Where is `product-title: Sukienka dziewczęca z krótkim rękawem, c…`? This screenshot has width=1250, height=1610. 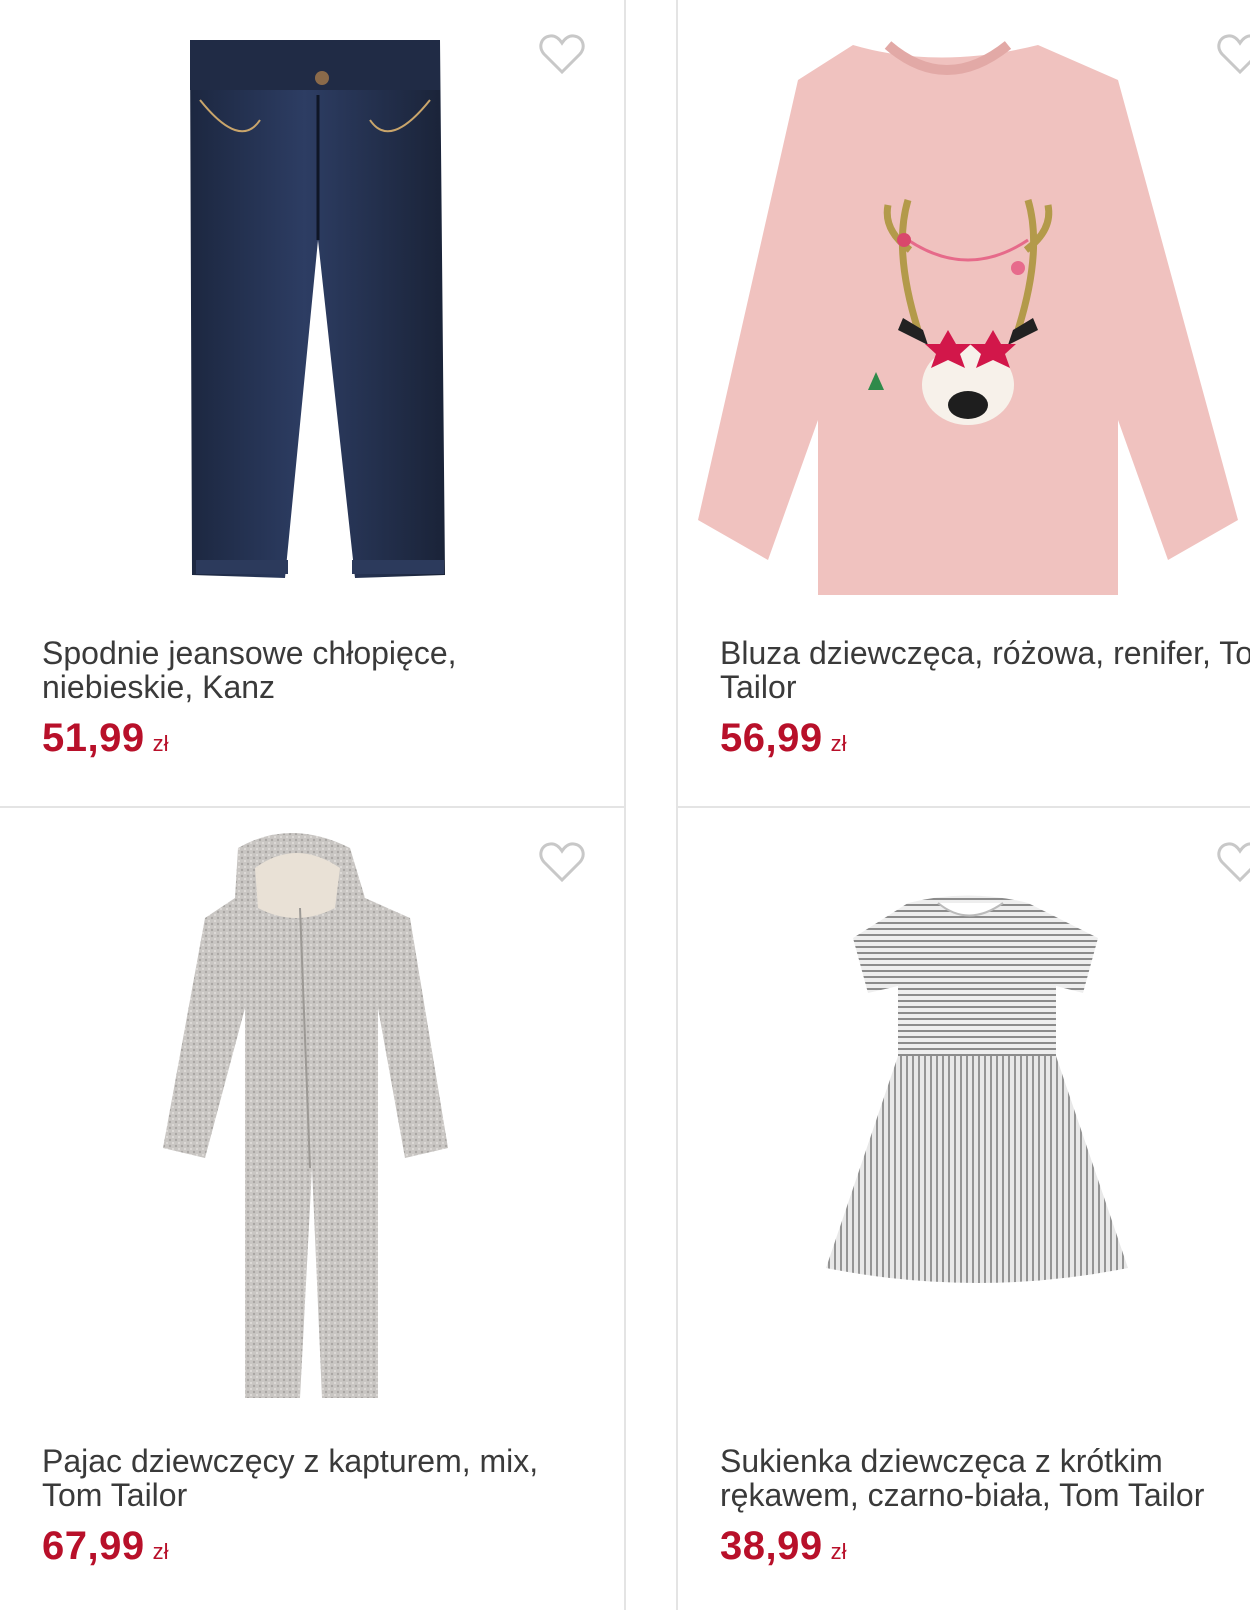
product-title: Sukienka dziewczęca z krótkim rękawem, c… is located at coordinates (985, 1478).